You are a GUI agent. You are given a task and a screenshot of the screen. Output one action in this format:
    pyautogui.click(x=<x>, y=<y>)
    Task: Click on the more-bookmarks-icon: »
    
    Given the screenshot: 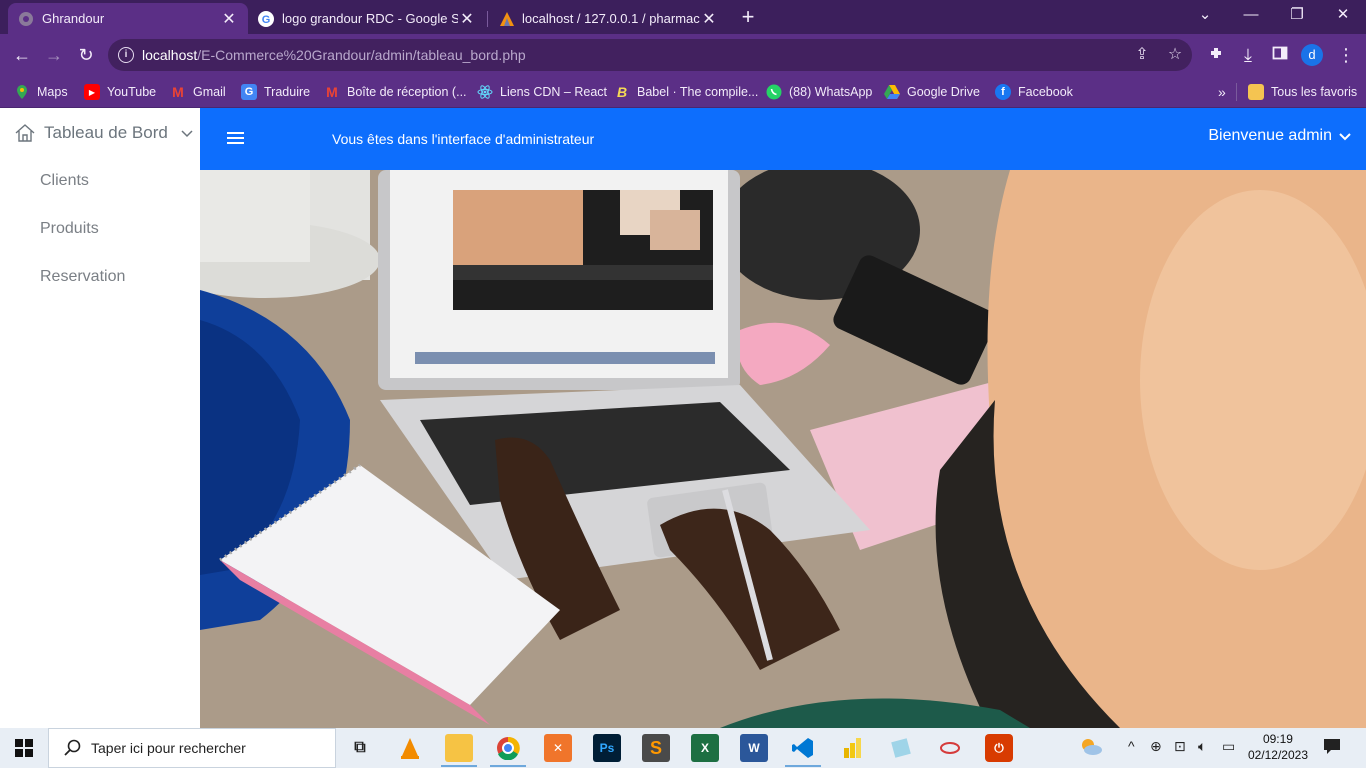 What is the action you would take?
    pyautogui.click(x=1222, y=92)
    